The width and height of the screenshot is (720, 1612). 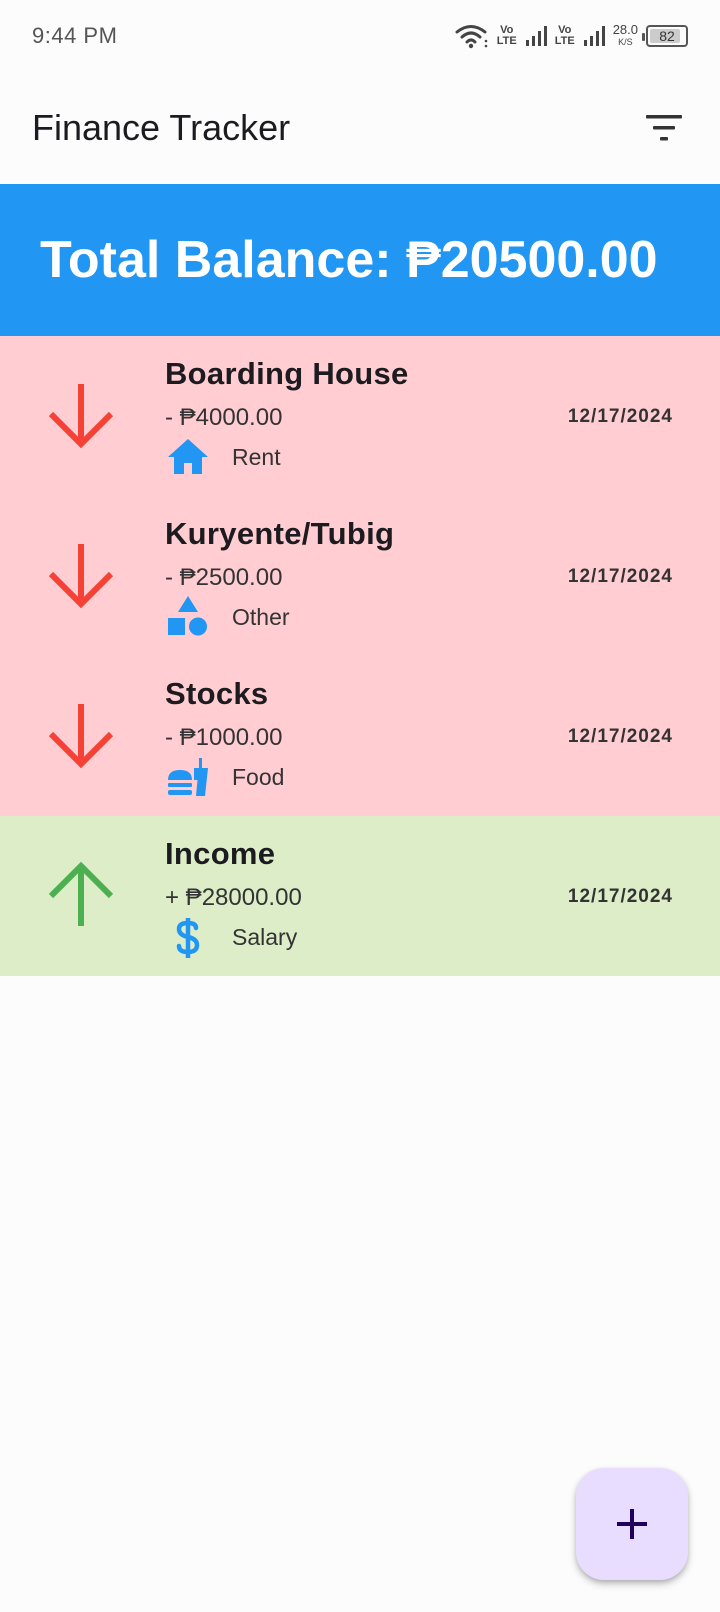 What do you see at coordinates (187, 616) in the screenshot?
I see `shapes-icon` at bounding box center [187, 616].